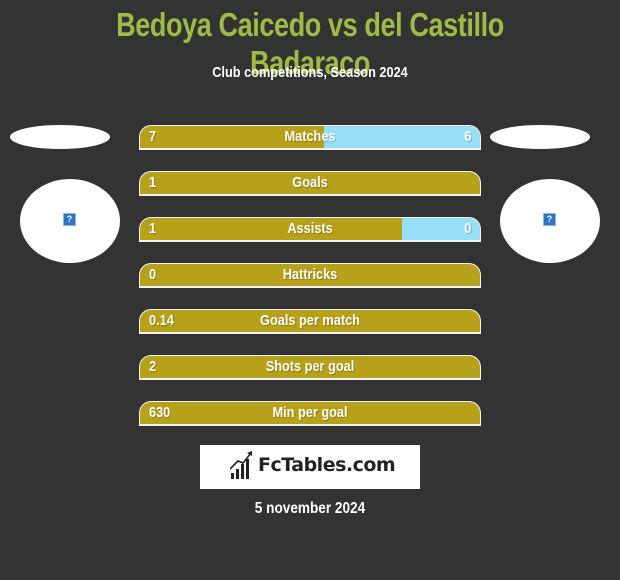 The image size is (620, 580). I want to click on right-player-name-badge, so click(540, 137).